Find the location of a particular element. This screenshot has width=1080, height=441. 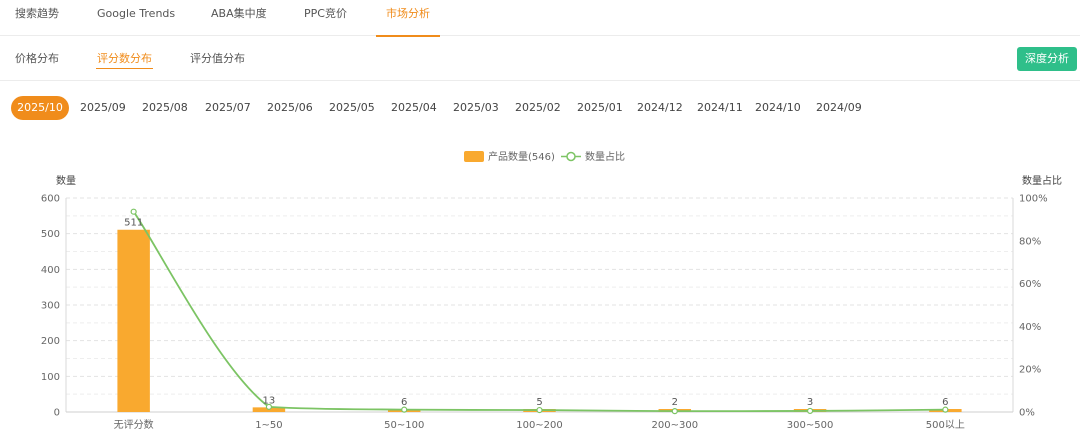

y-right-tick-label: 40% is located at coordinates (1030, 327).